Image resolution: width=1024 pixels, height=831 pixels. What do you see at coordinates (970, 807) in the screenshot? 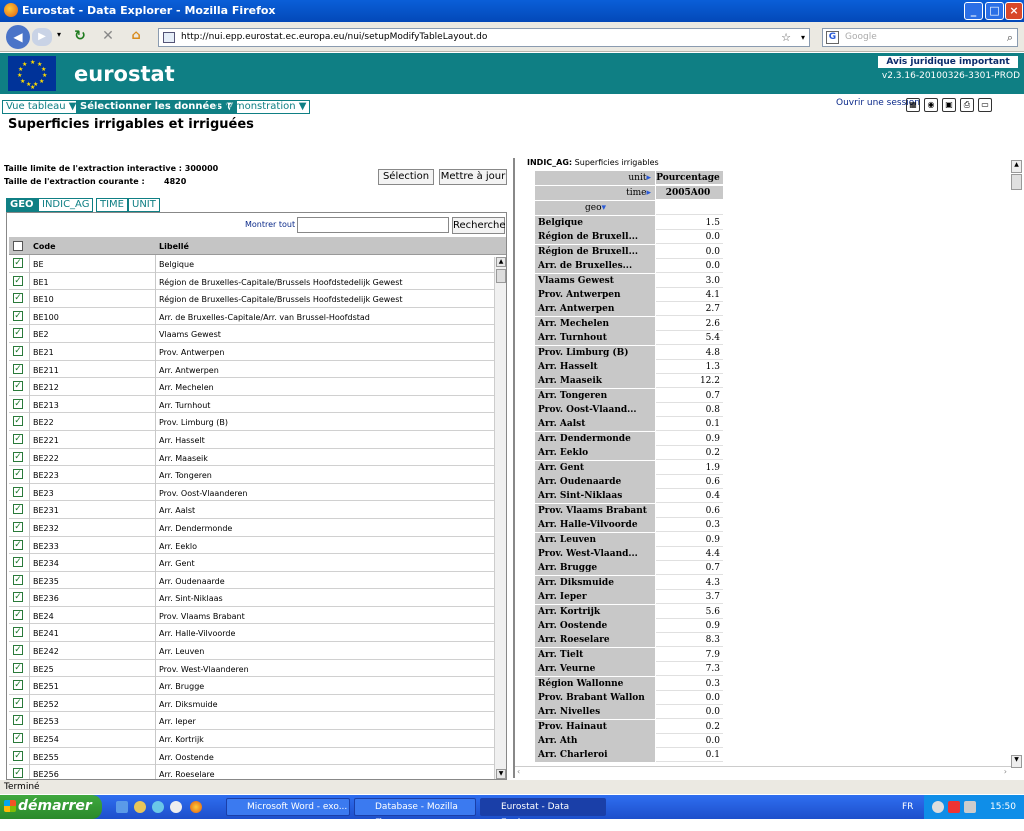
I see `tray-volume-icon` at bounding box center [970, 807].